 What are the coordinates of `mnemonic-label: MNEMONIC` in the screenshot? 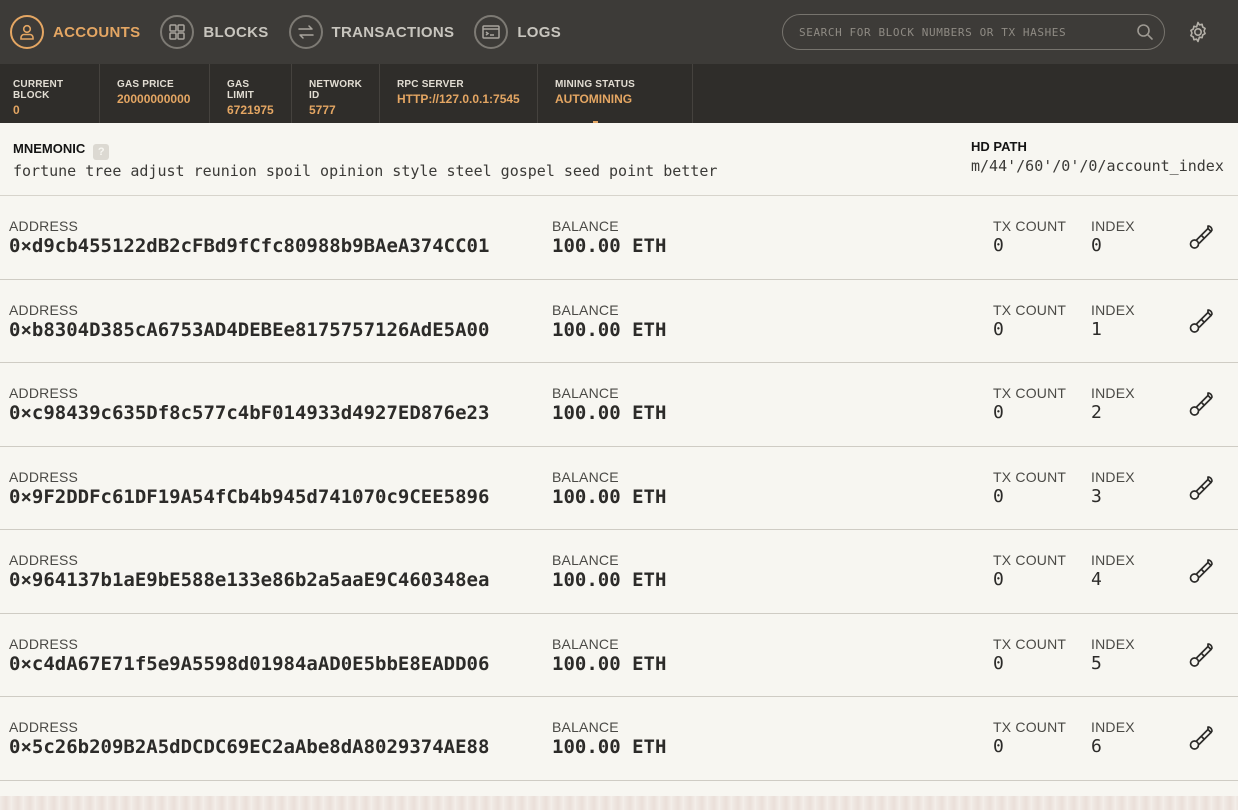 It's located at (49, 148).